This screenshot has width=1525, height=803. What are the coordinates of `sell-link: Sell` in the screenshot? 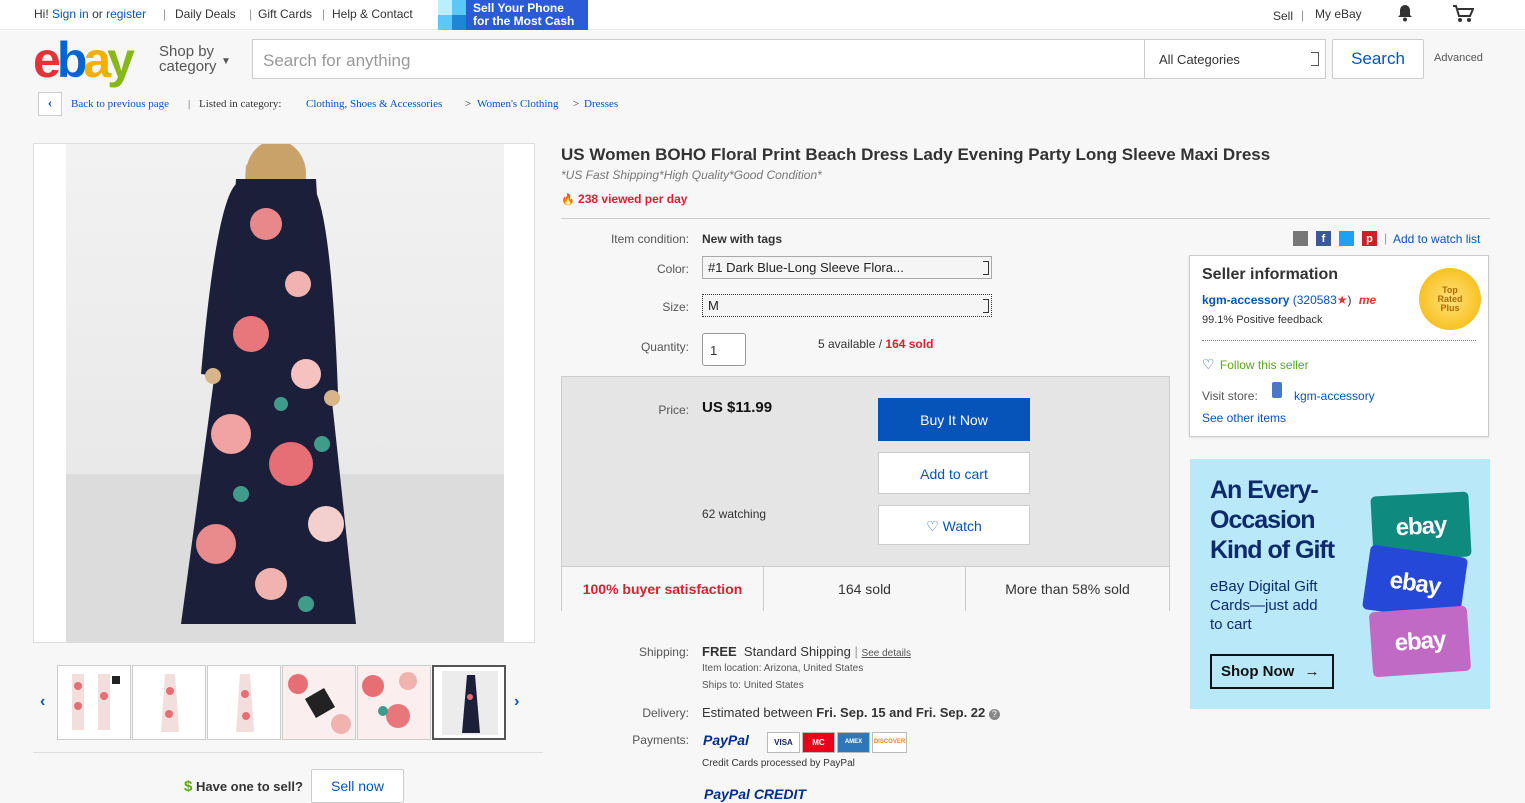 It's located at (1283, 16).